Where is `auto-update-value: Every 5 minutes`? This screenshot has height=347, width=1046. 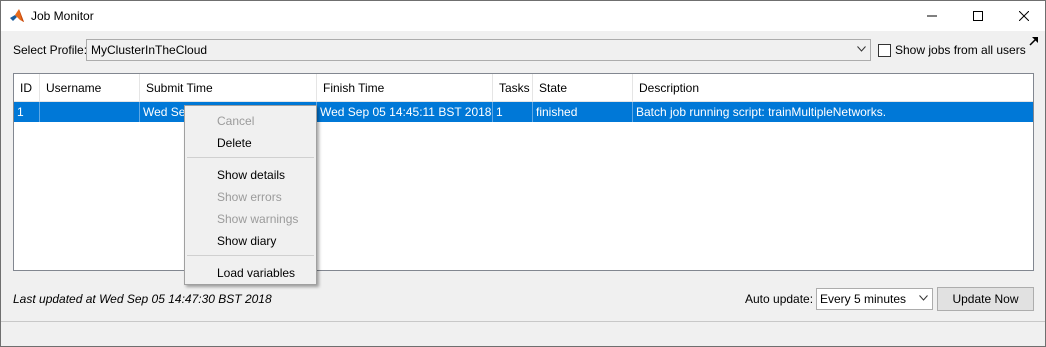 auto-update-value: Every 5 minutes is located at coordinates (863, 299).